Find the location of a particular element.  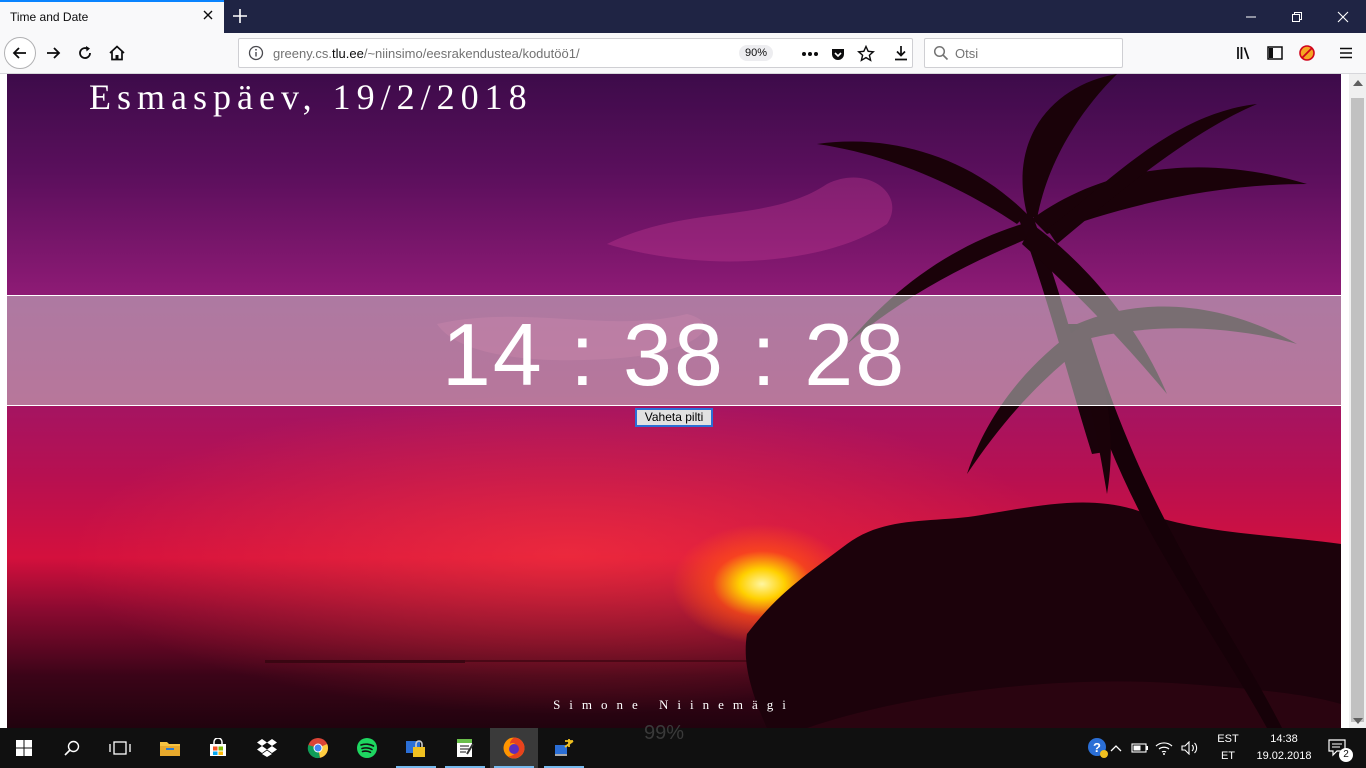

clock-display: 14 : 38 : 28 is located at coordinates (674, 354).